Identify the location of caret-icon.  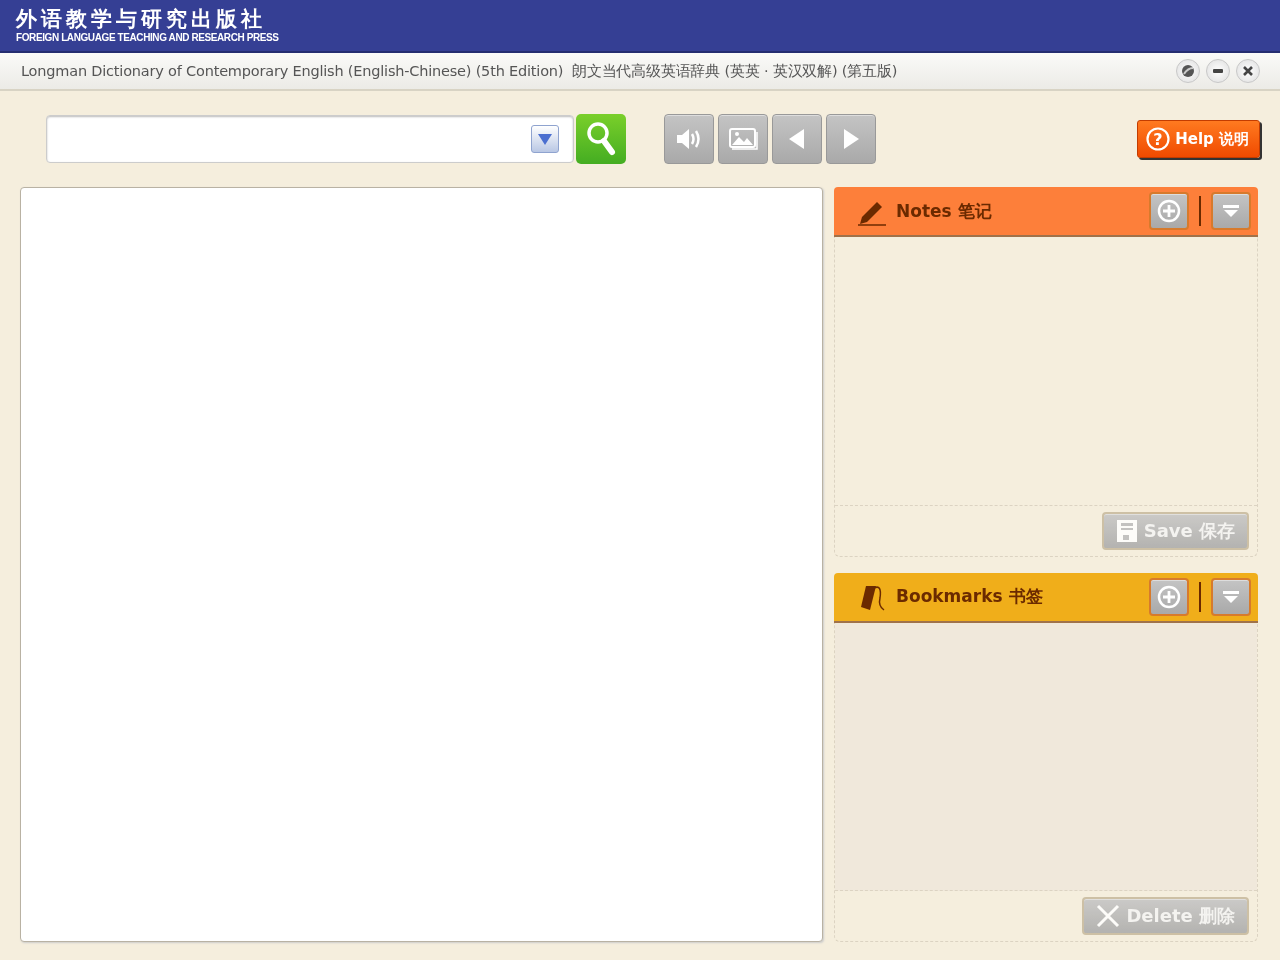
(545, 139).